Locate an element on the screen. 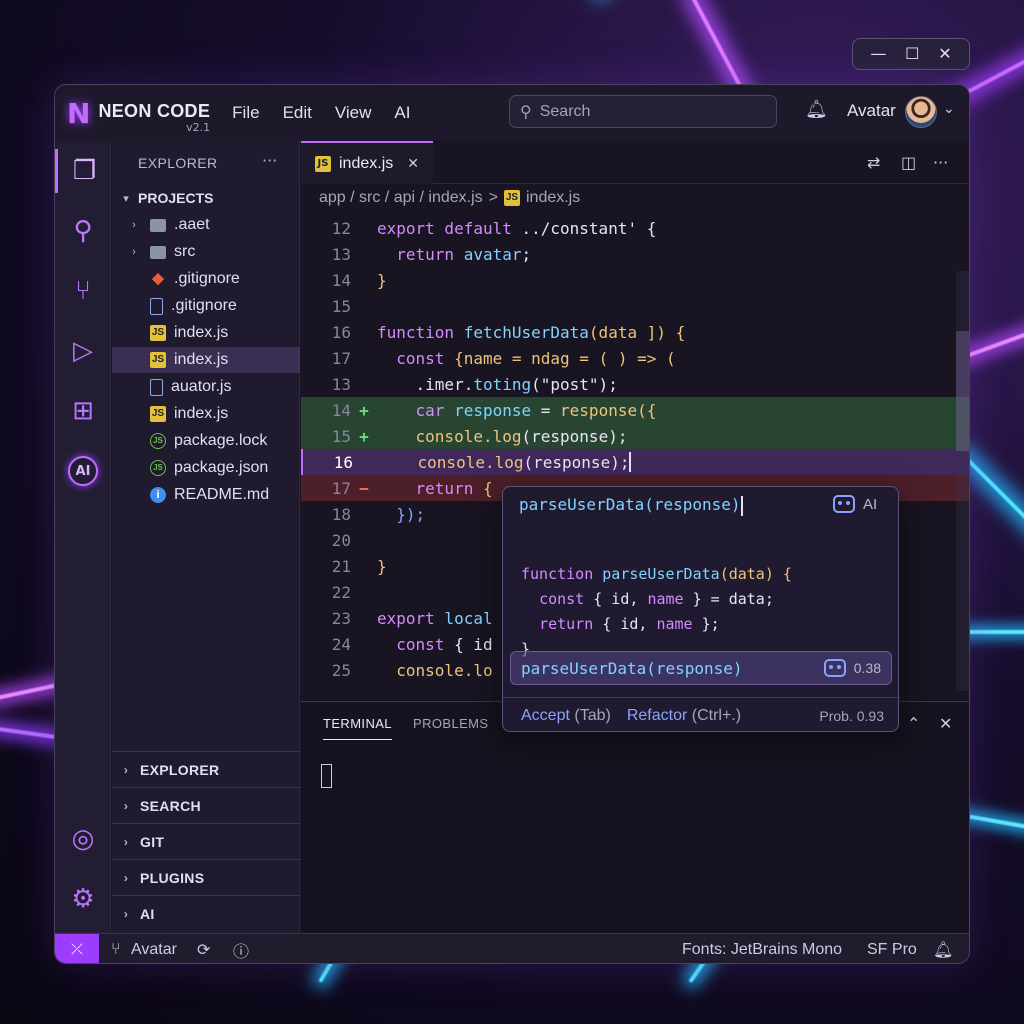 The width and height of the screenshot is (1024, 1024). remote-icon: ⤫ is located at coordinates (77, 948).